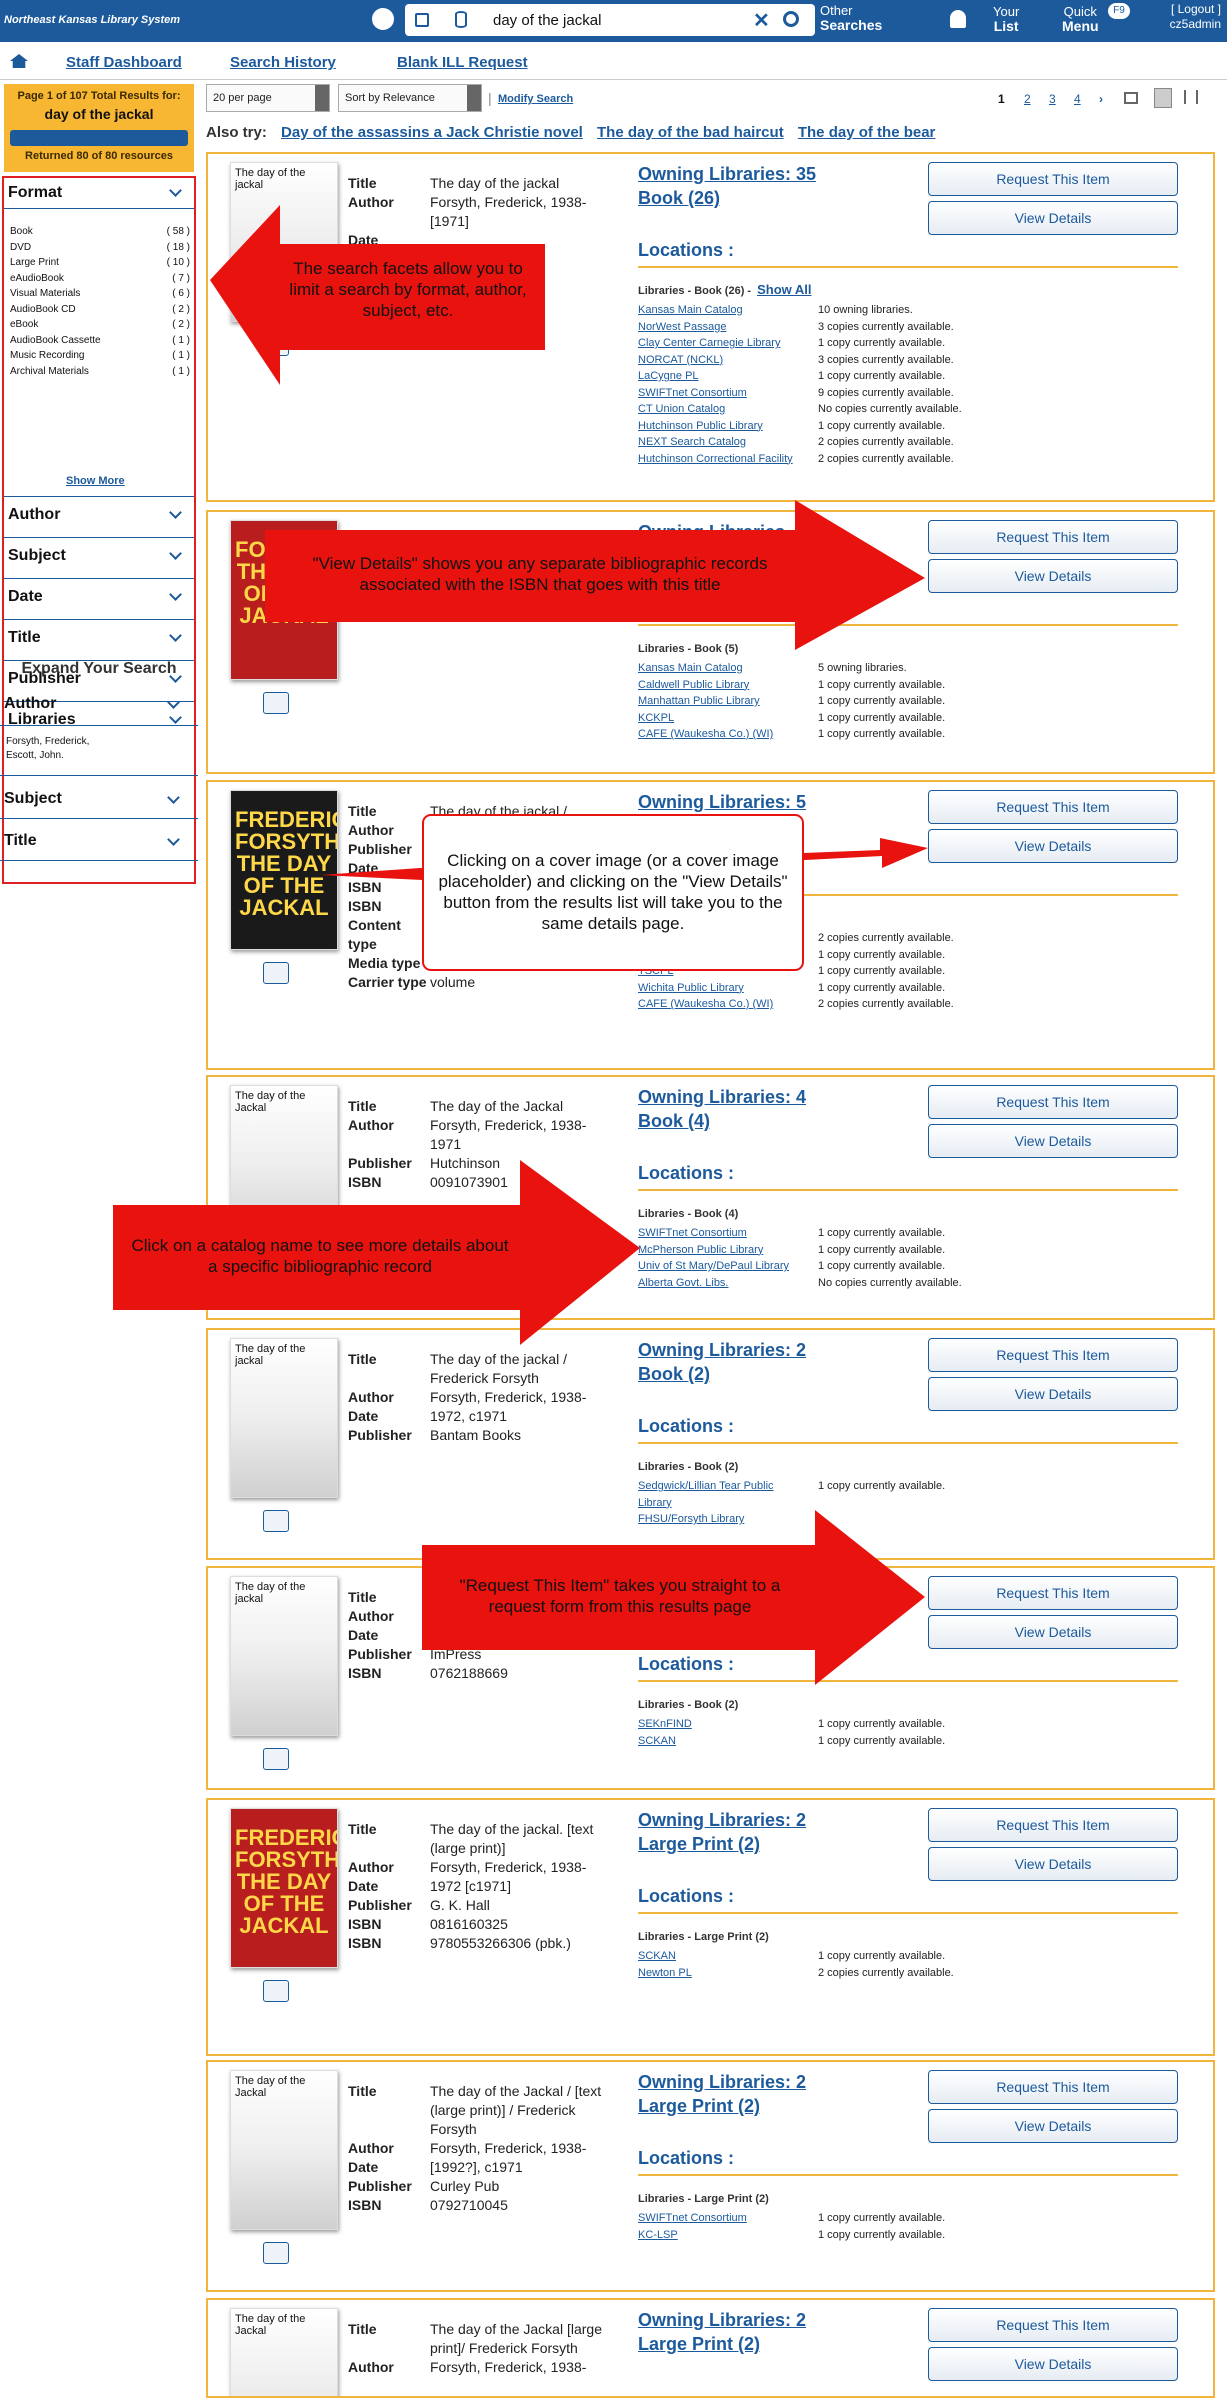 The image size is (1227, 2398). Describe the element at coordinates (383, 19) in the screenshot. I see `globe-icon` at that location.